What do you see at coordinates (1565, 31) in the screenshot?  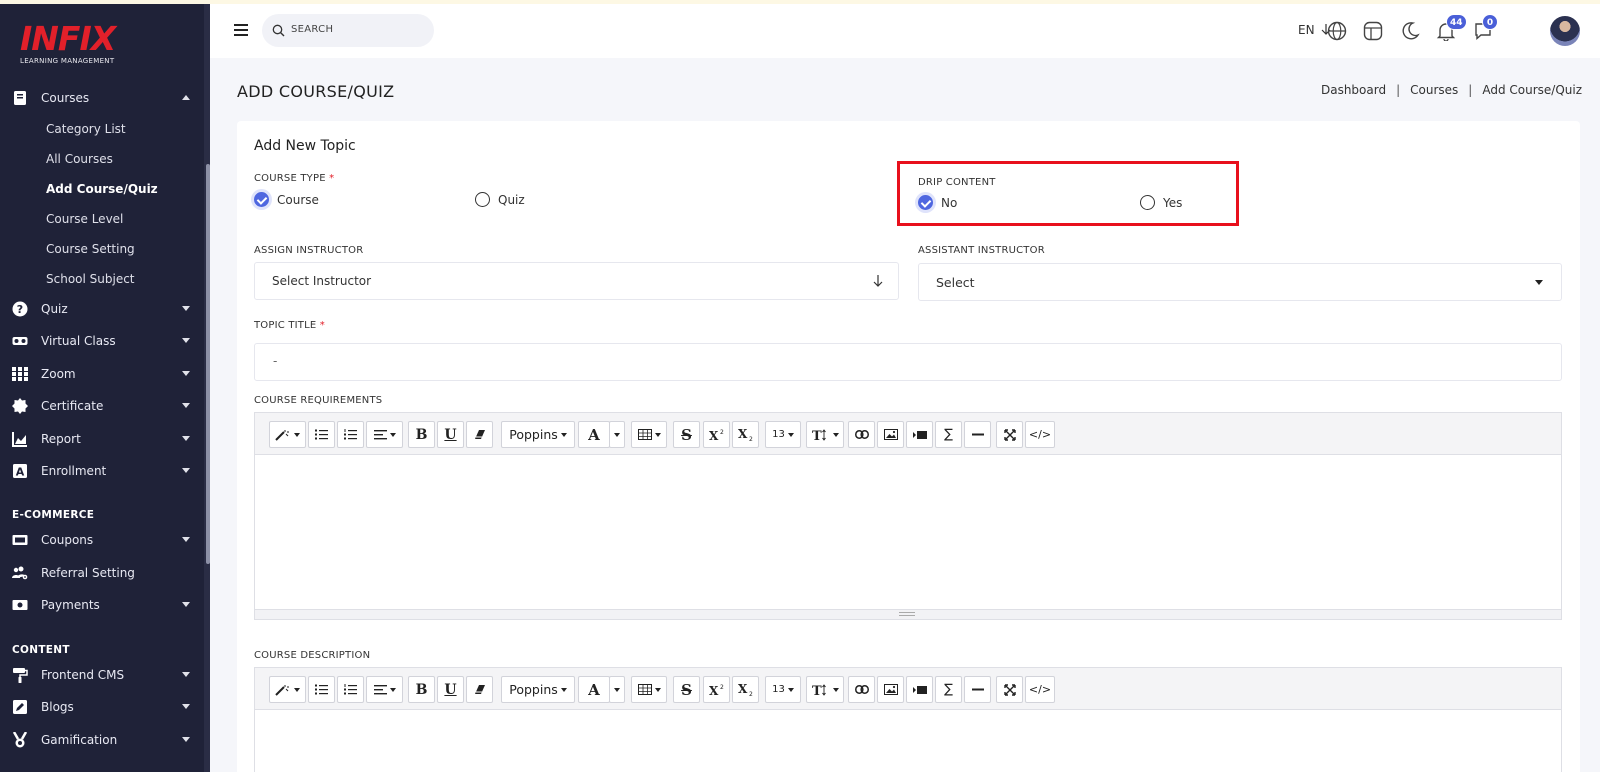 I see `user-avatar` at bounding box center [1565, 31].